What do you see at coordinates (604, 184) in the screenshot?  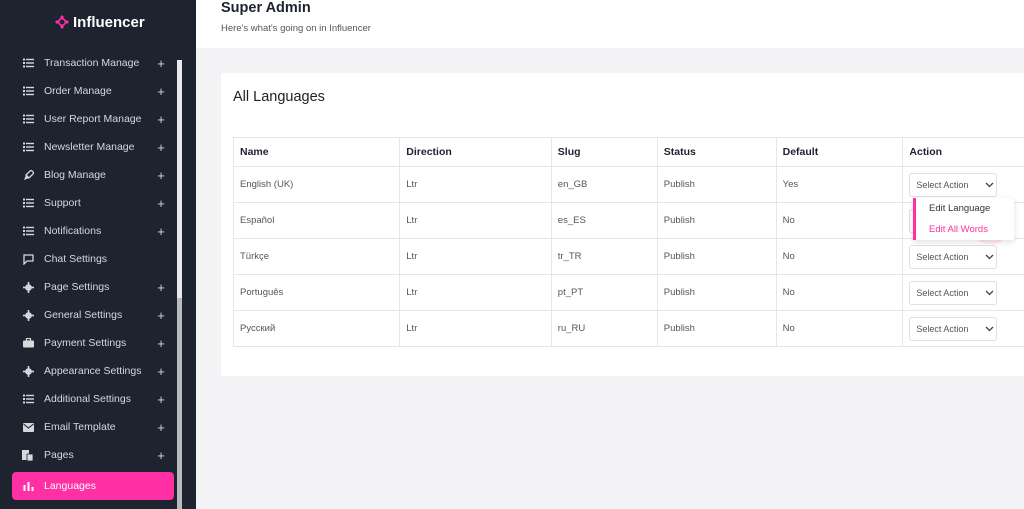 I see `cell-slug: en_GB` at bounding box center [604, 184].